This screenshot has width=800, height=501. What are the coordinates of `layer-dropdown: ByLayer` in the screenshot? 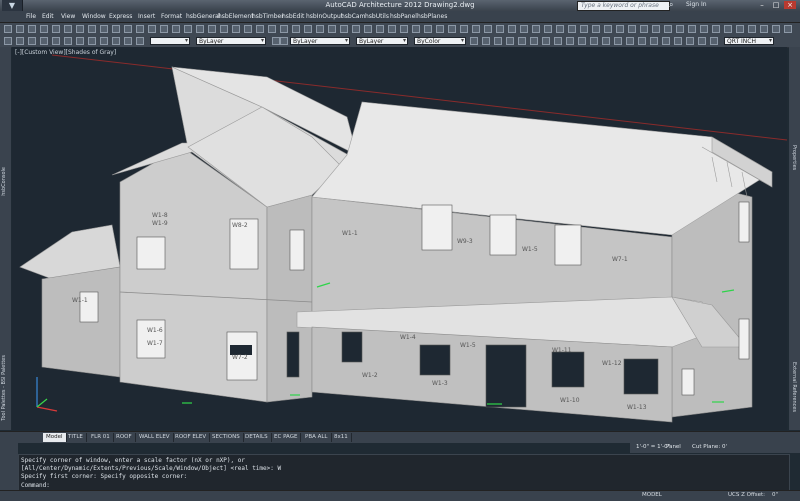 It's located at (231, 41).